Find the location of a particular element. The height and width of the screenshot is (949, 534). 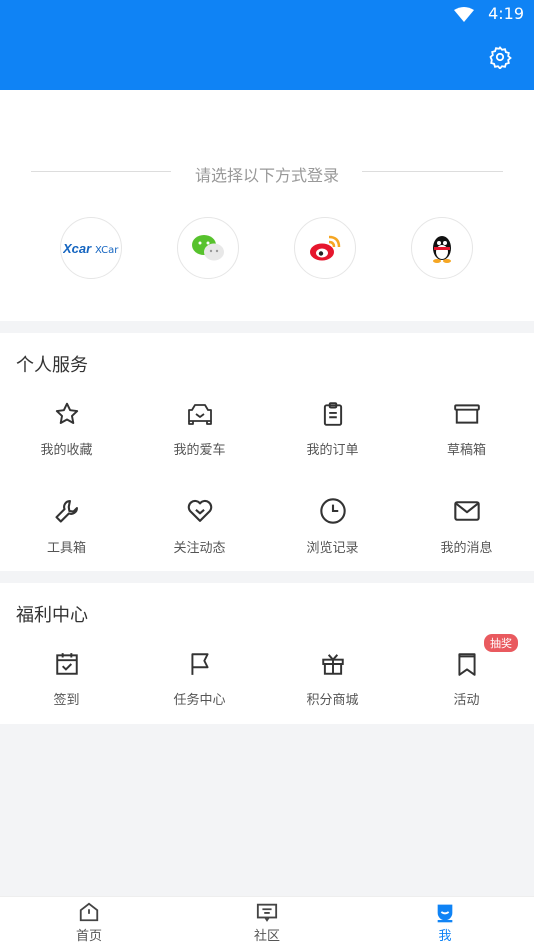

tab-home: 首页 is located at coordinates (89, 922).